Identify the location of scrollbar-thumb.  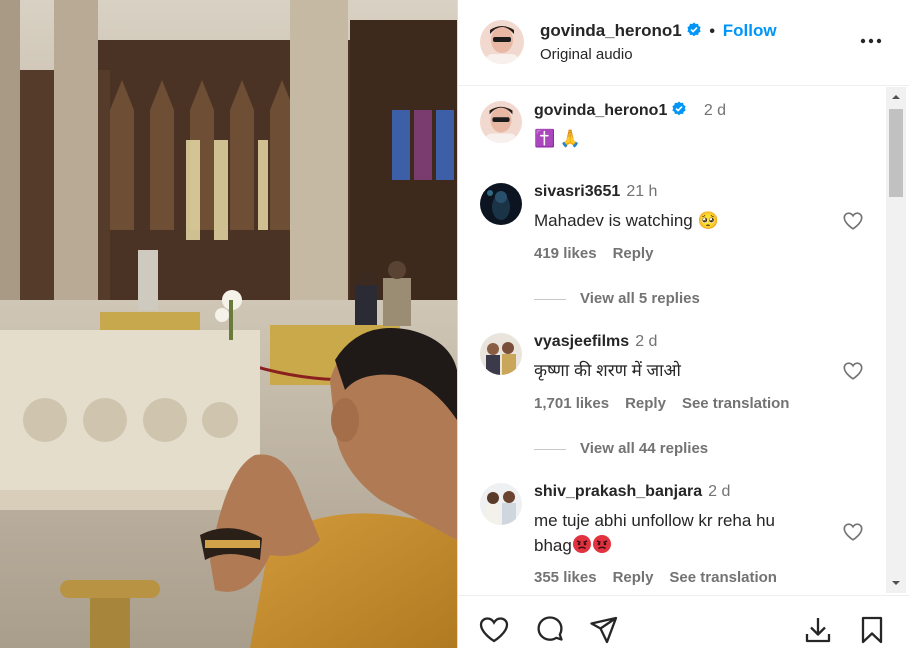
(896, 153).